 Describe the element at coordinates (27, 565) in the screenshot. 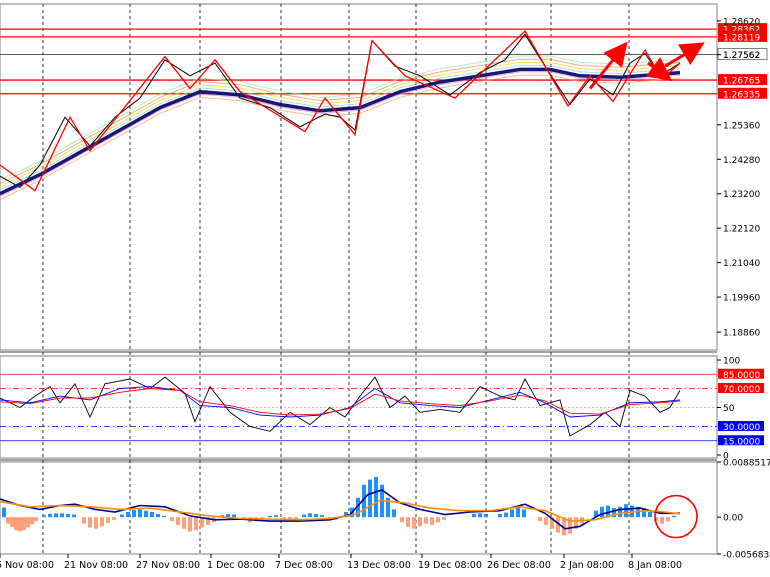

I see `x-axis-label: 5 Nov 08:00` at that location.